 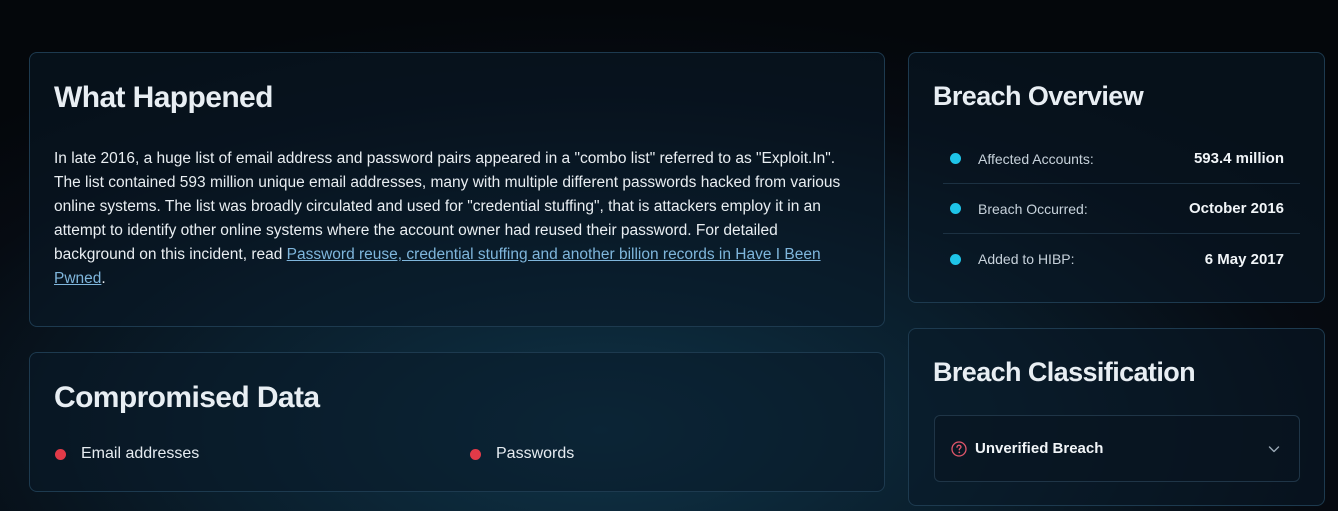 I want to click on overview-label: Added to HIBP:, so click(x=1026, y=259).